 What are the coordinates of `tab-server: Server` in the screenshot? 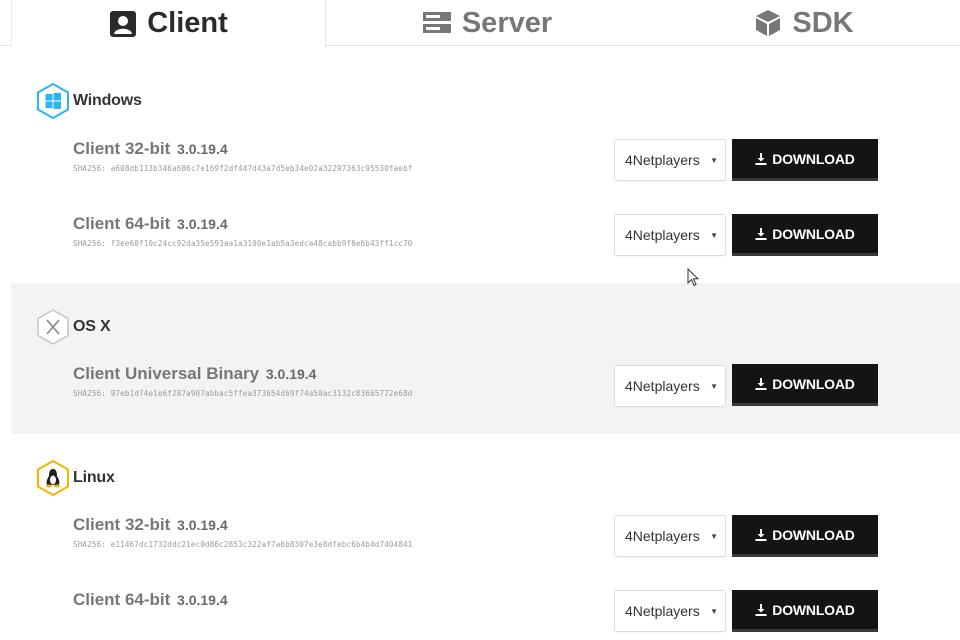 It's located at (487, 23).